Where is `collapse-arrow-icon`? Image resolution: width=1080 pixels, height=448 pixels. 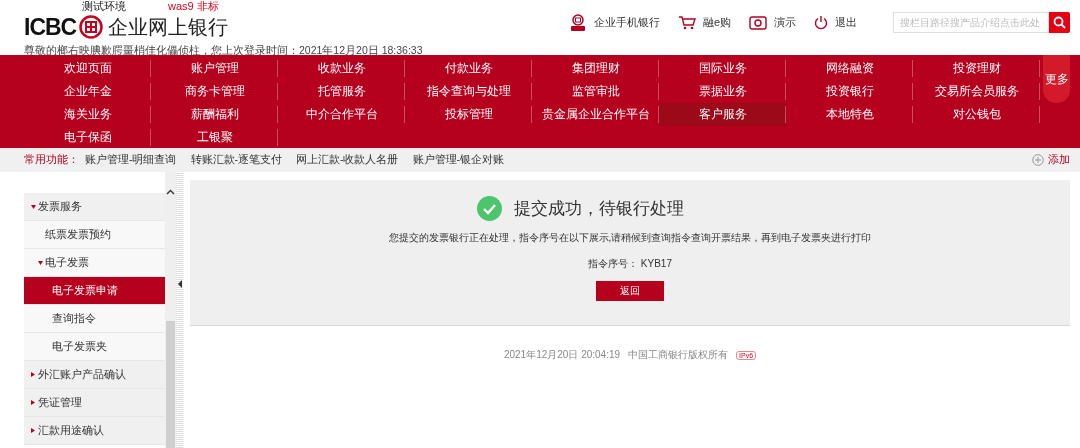
collapse-arrow-icon is located at coordinates (179, 284).